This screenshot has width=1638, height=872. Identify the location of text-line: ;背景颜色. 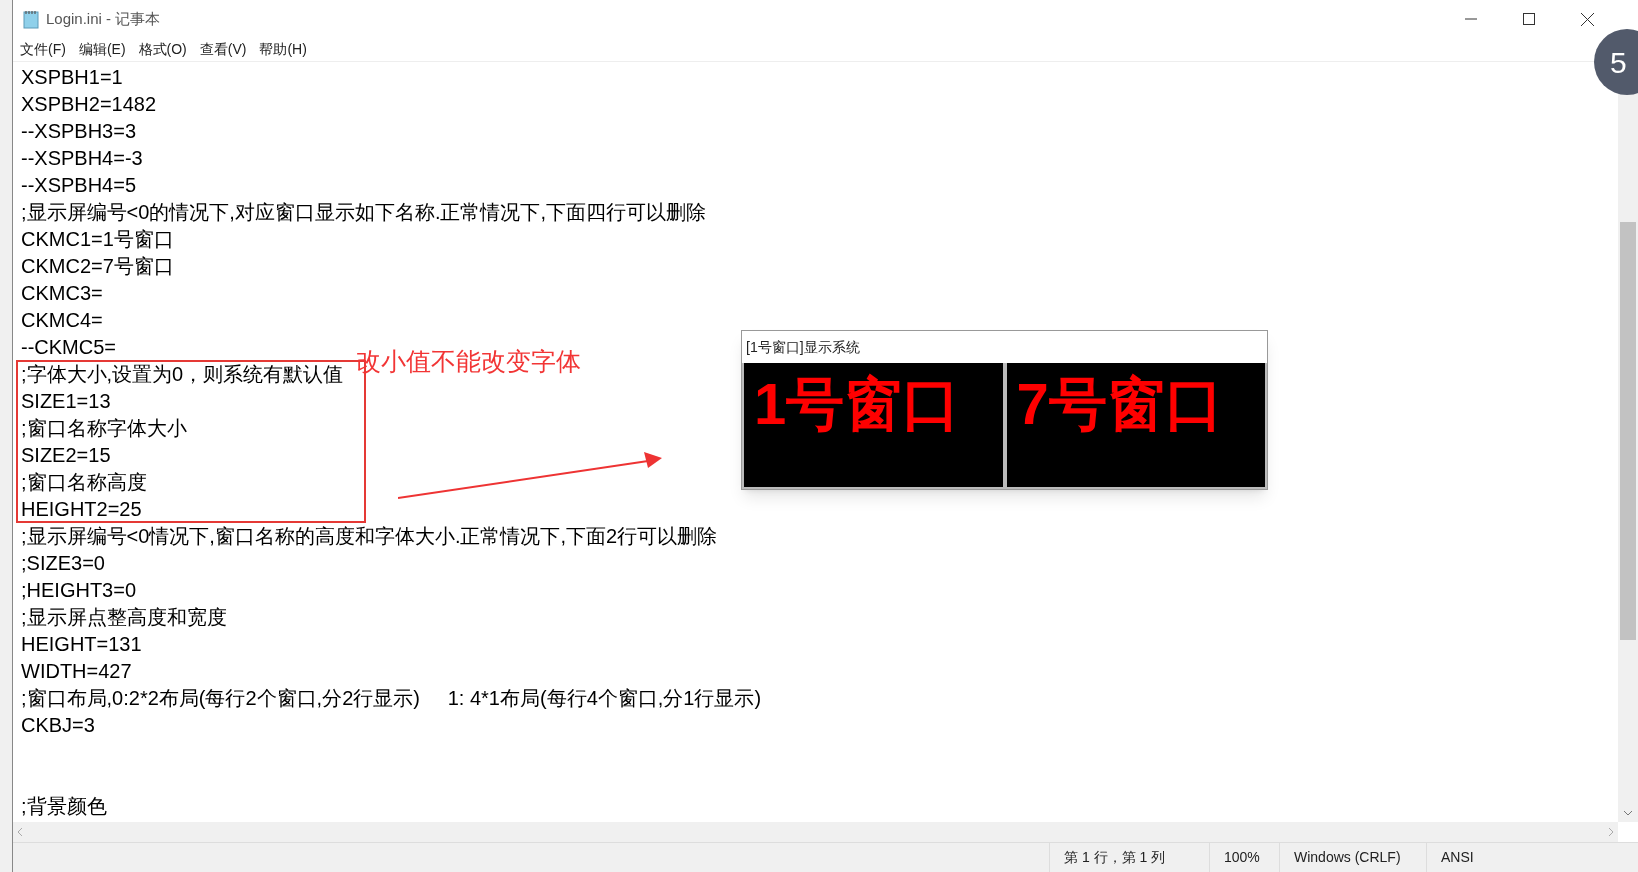
(64, 806).